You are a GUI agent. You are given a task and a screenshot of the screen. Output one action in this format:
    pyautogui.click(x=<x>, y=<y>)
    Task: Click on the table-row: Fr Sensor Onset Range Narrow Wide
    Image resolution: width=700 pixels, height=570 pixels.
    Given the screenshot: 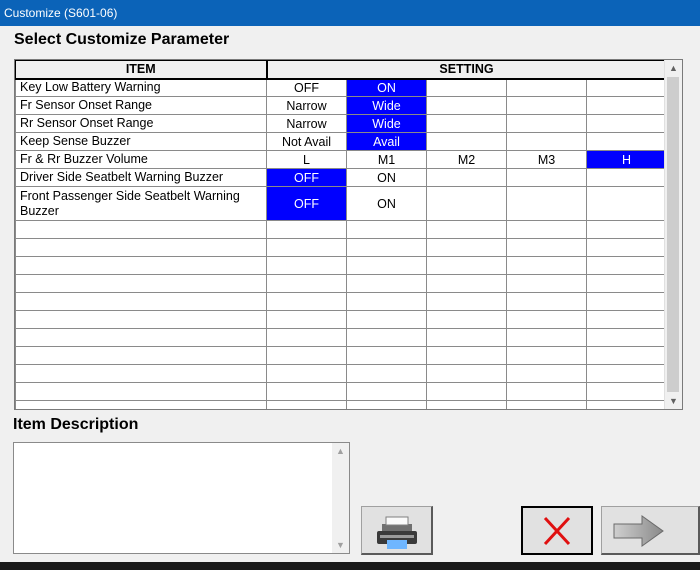 What is the action you would take?
    pyautogui.click(x=341, y=105)
    